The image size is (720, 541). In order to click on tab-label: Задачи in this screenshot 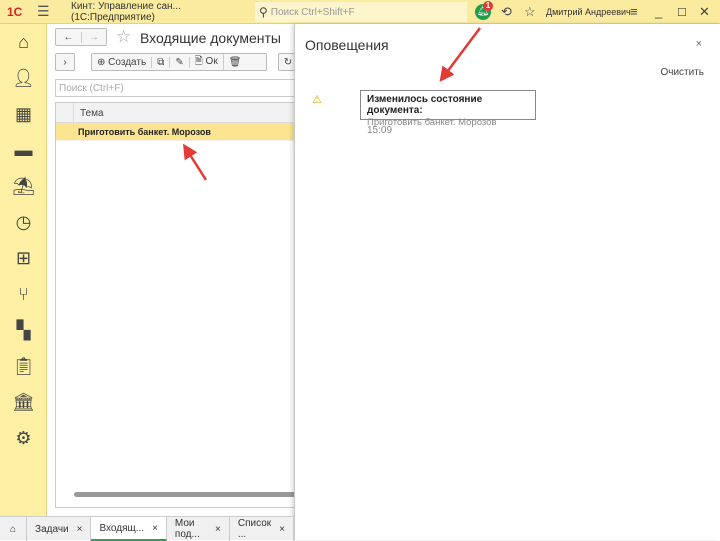, I will do `click(52, 529)`.